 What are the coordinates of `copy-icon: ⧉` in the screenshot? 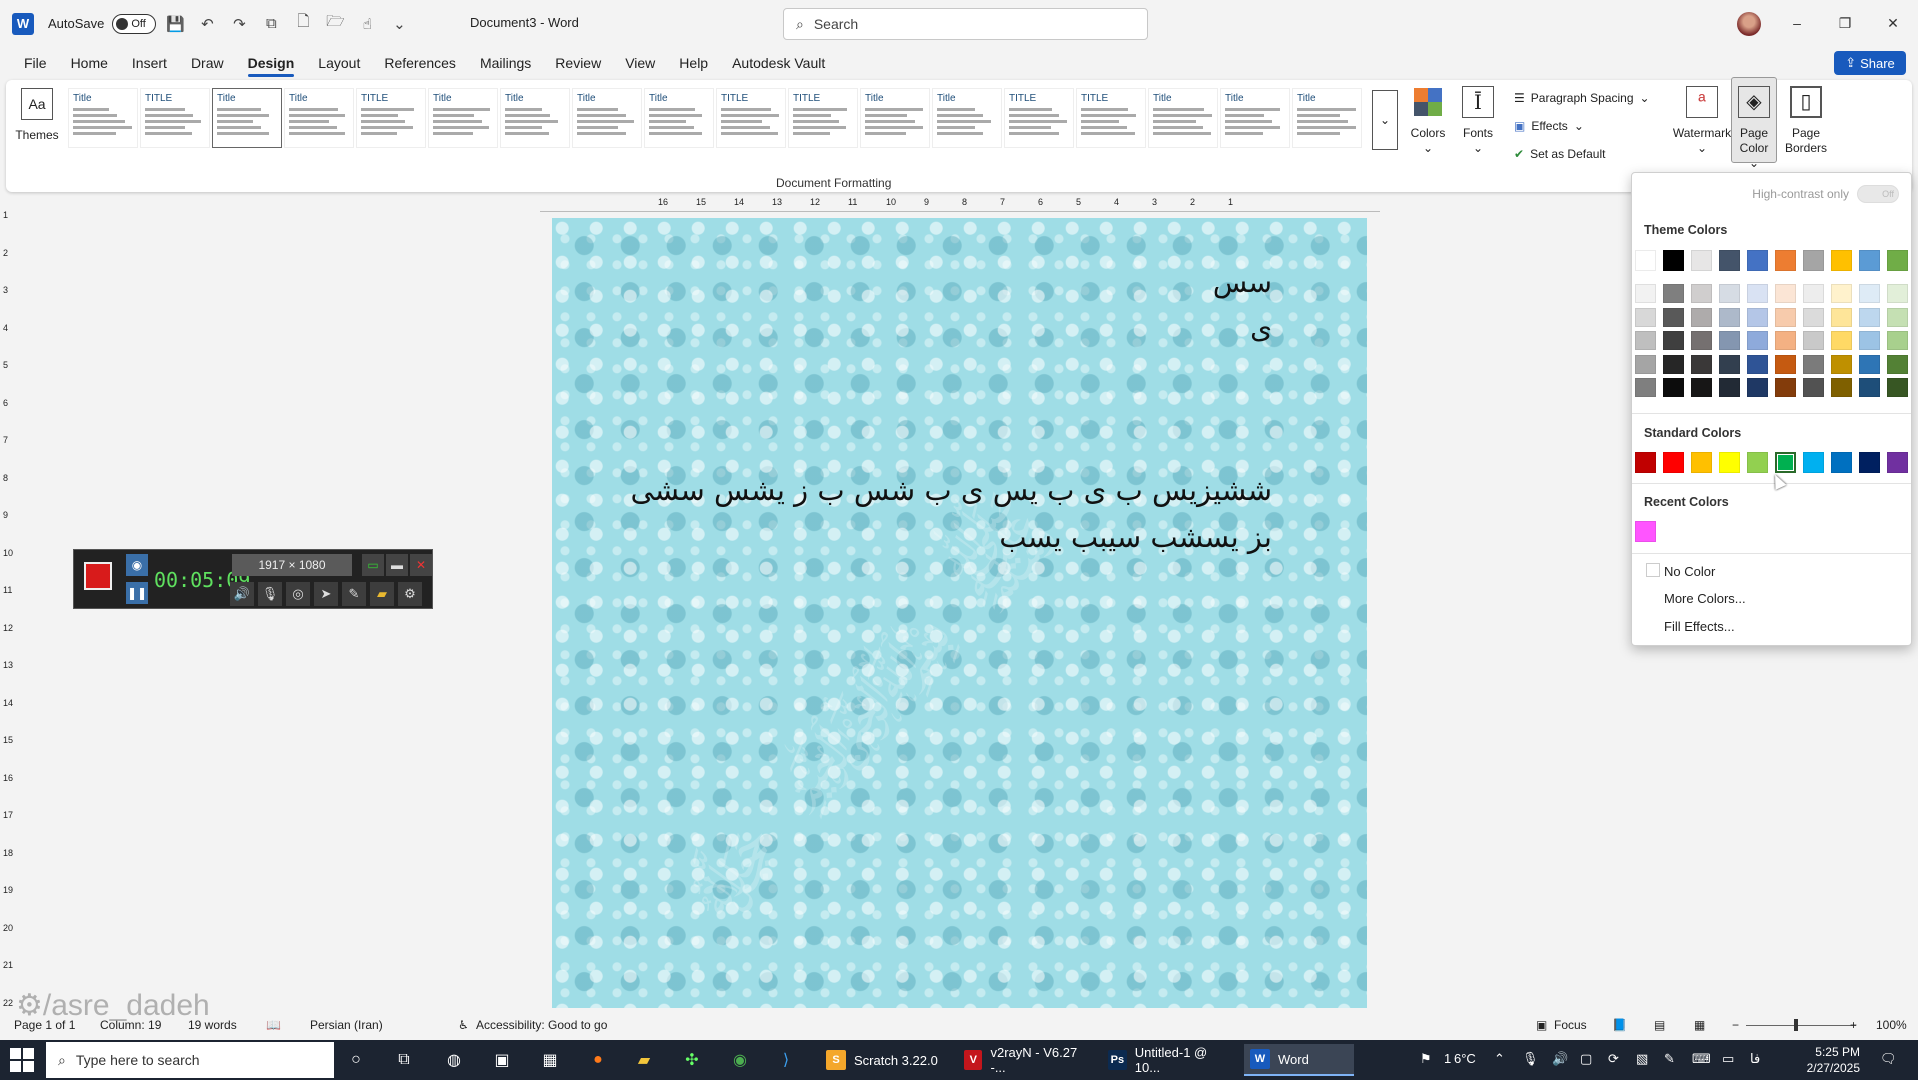 It's located at (271, 24).